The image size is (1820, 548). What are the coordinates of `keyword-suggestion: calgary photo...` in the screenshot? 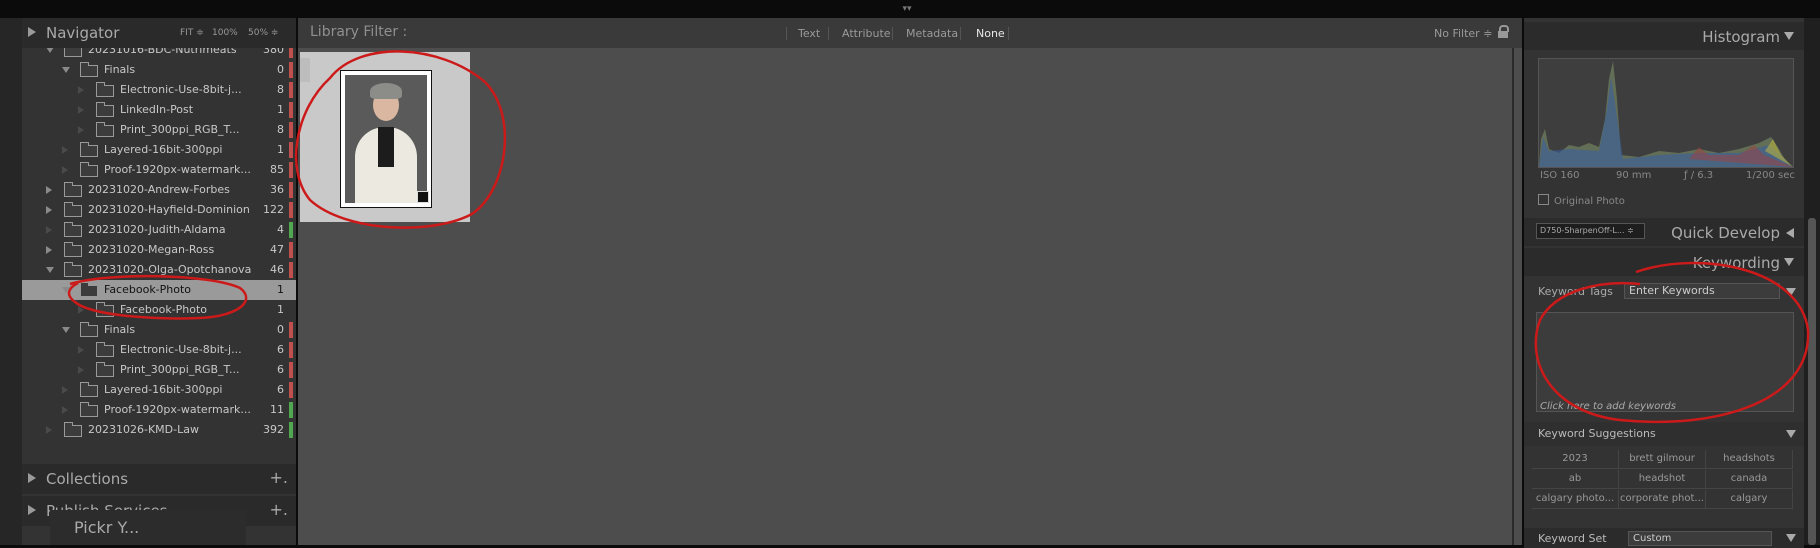 It's located at (1575, 499).